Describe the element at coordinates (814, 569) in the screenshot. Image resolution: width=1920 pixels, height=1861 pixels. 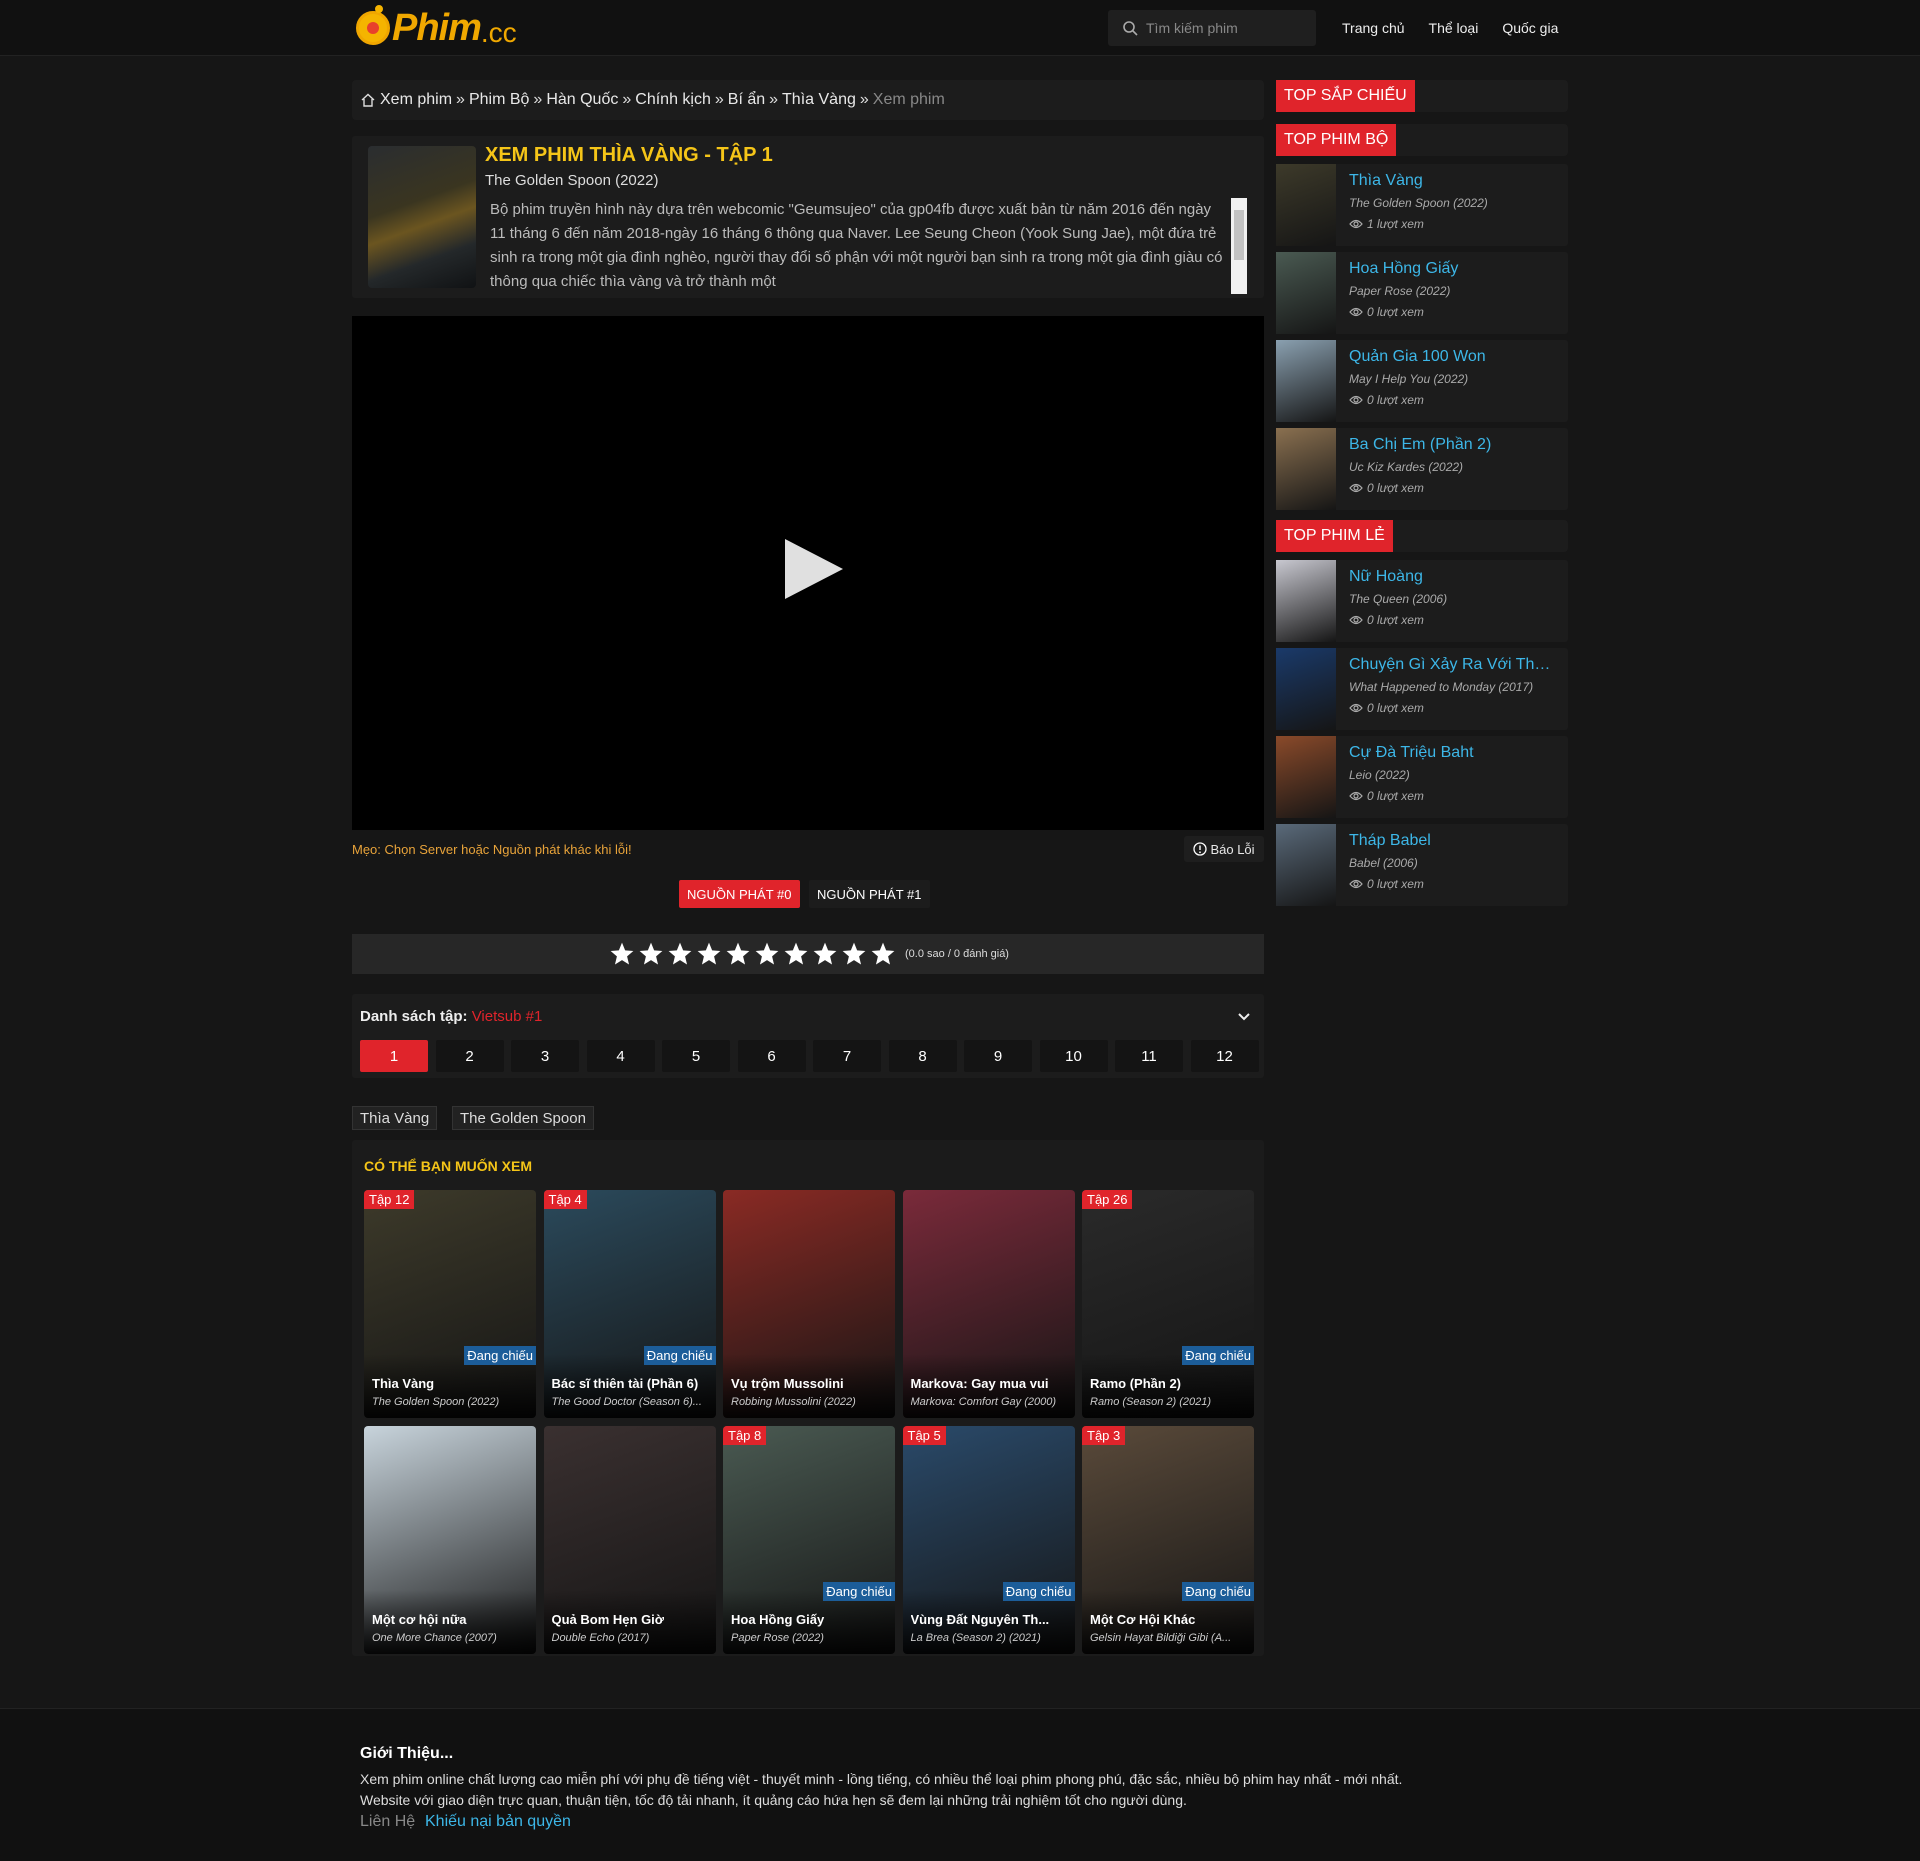
I see `play-icon` at that location.